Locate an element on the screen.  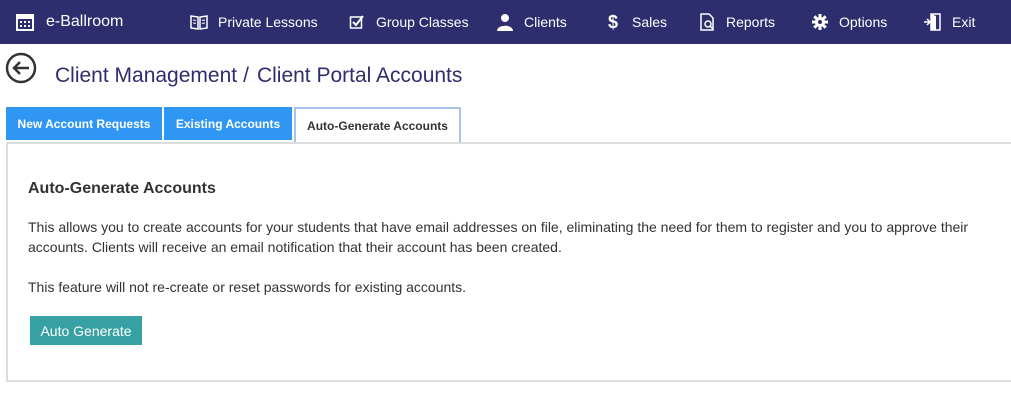
back-arrow-icon is located at coordinates (21, 70).